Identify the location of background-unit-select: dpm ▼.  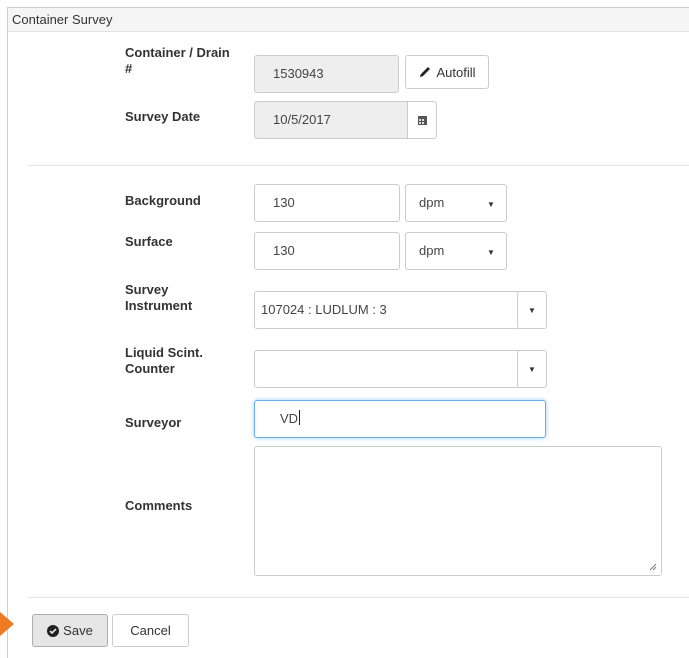
(456, 203).